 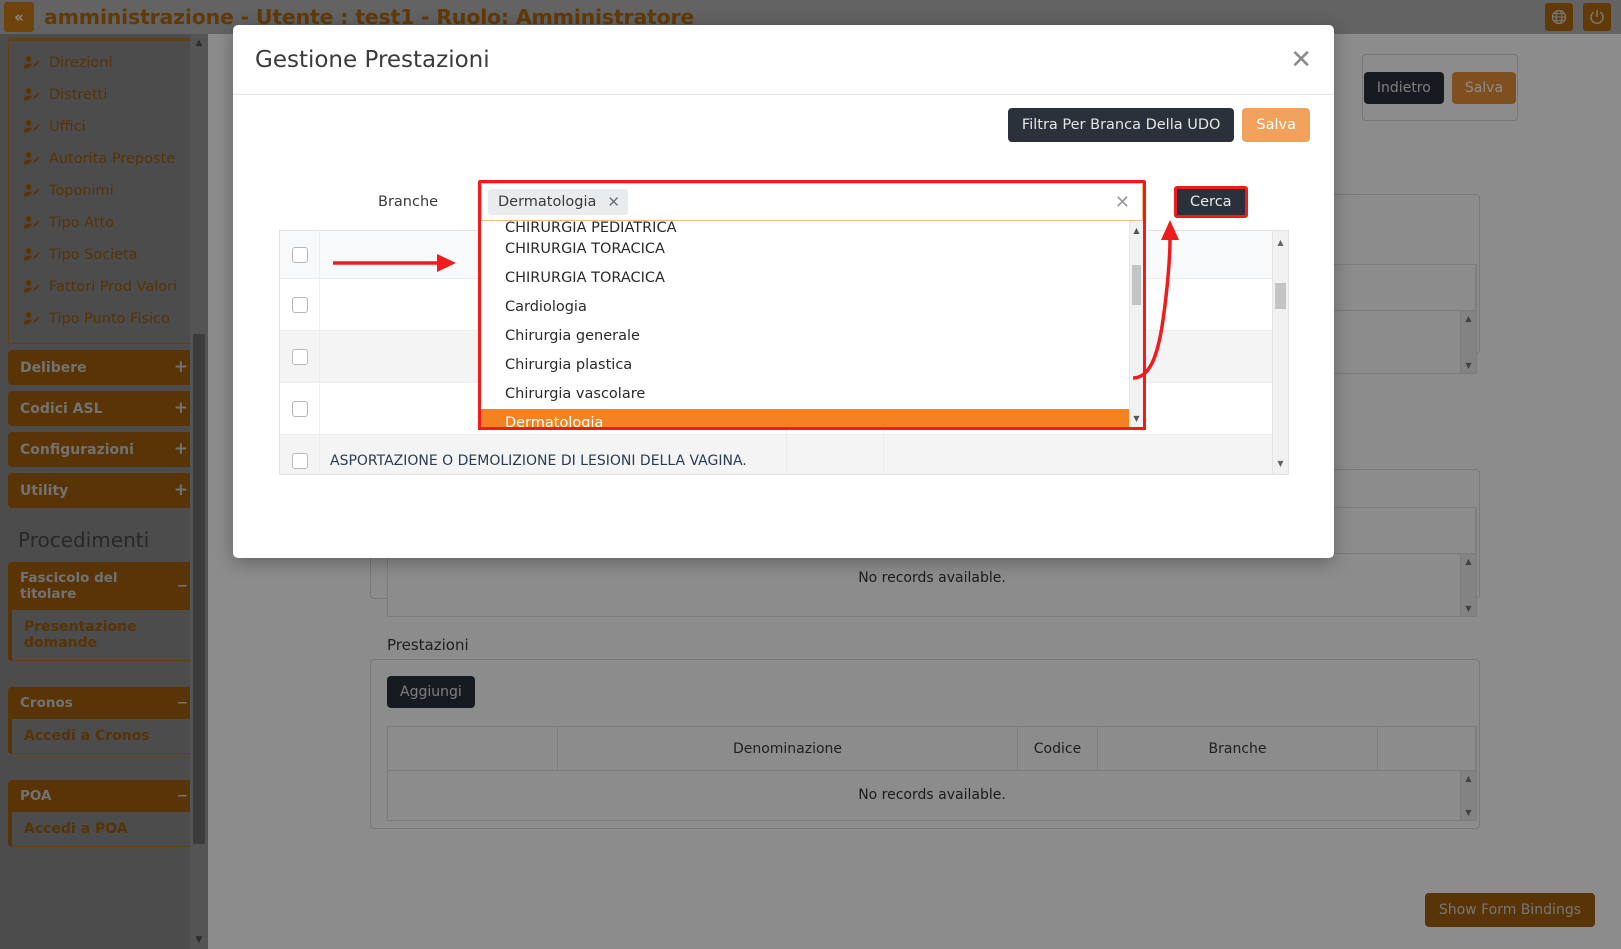 What do you see at coordinates (812, 418) in the screenshot?
I see `dropdown-option: Dermatologia` at bounding box center [812, 418].